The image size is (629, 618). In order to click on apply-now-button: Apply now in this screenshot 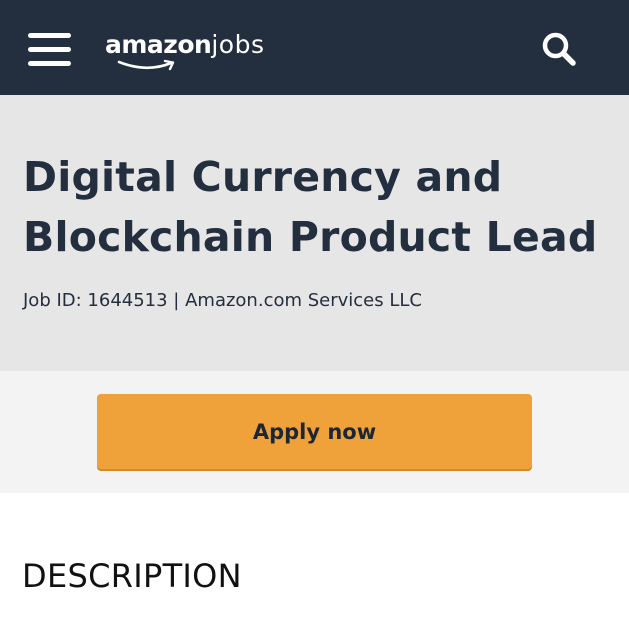, I will do `click(314, 431)`.